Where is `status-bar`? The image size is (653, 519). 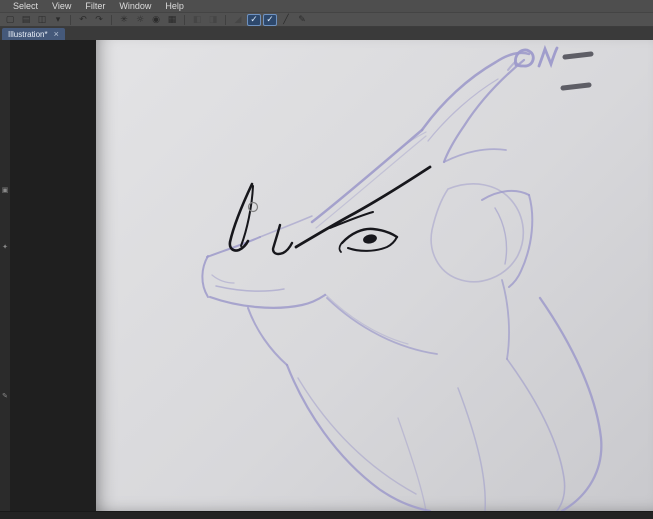
status-bar is located at coordinates (326, 515).